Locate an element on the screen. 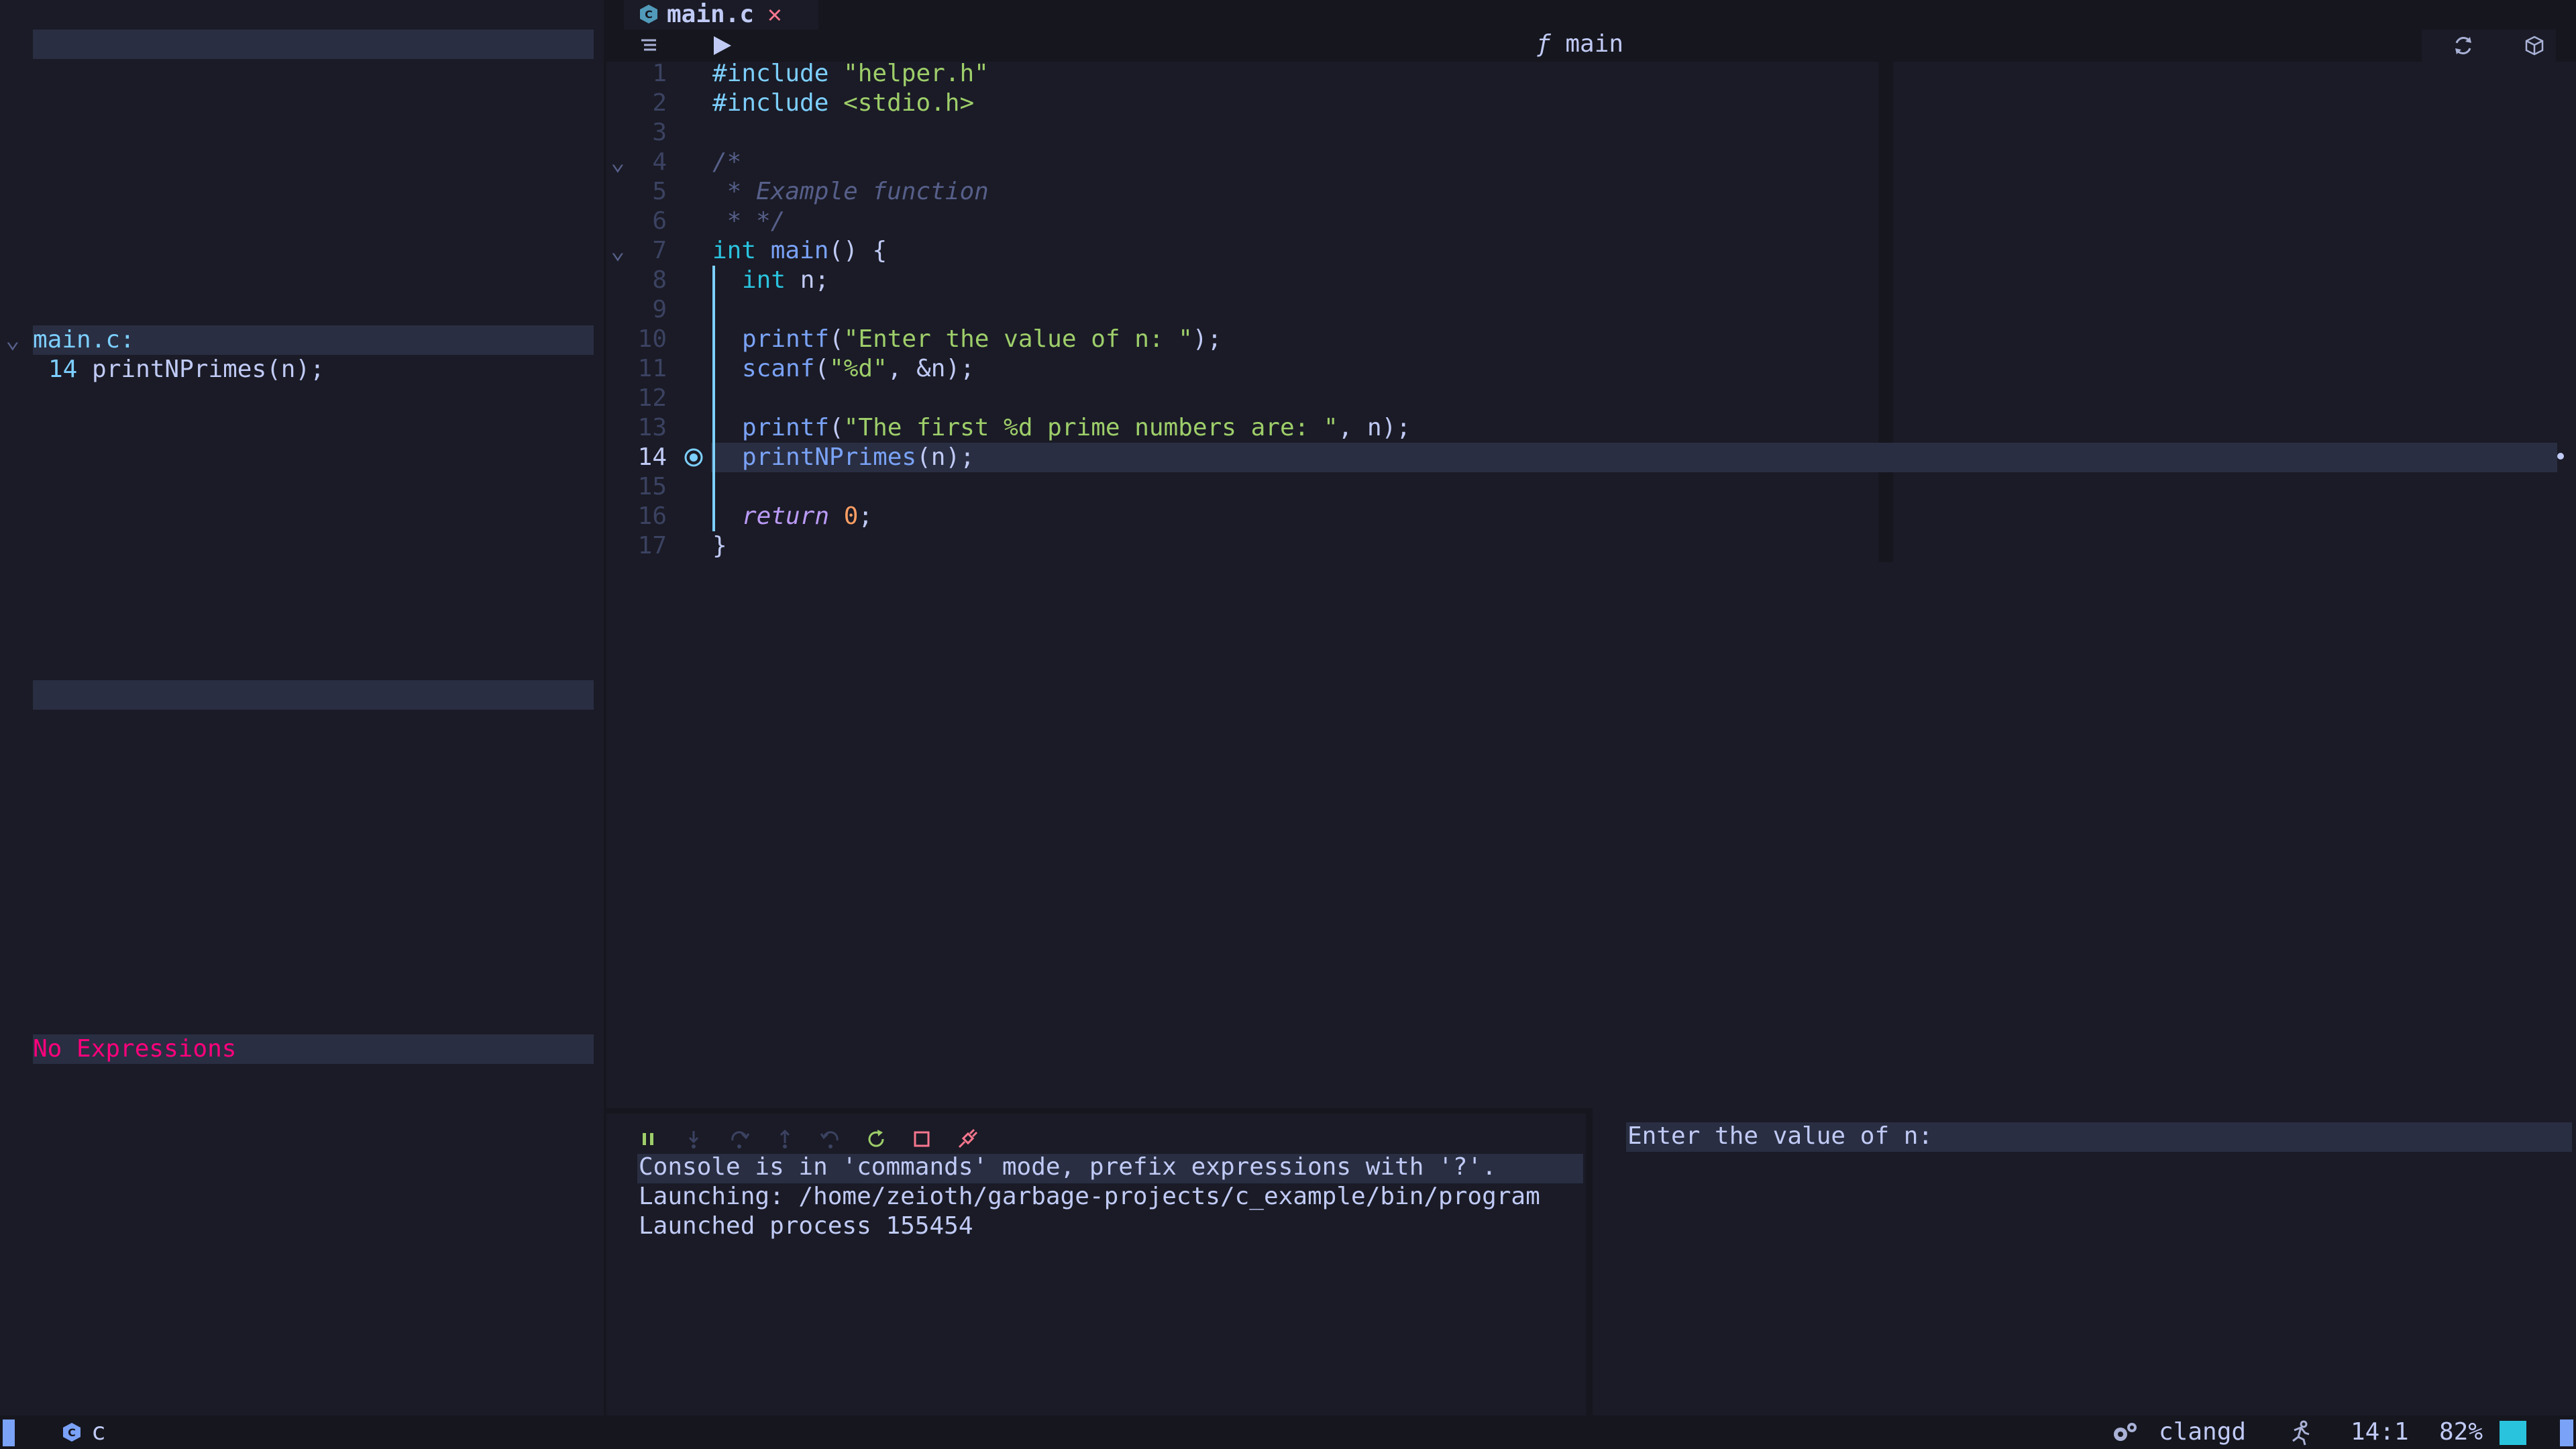  refresh-icon is located at coordinates (2463, 46).